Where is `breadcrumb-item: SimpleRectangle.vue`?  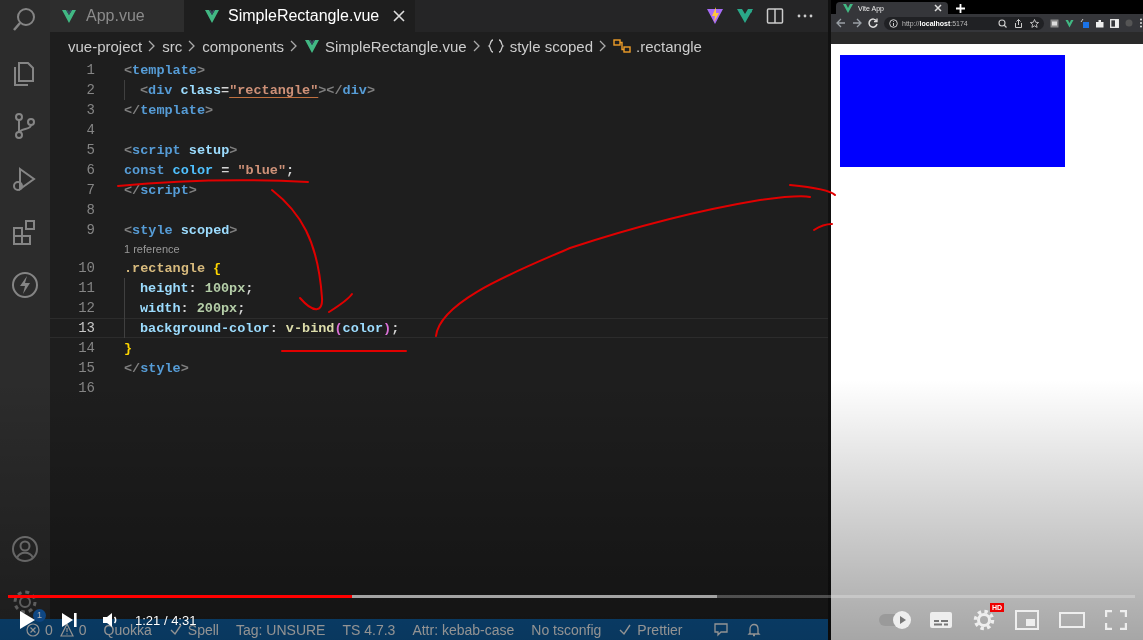 breadcrumb-item: SimpleRectangle.vue is located at coordinates (385, 46).